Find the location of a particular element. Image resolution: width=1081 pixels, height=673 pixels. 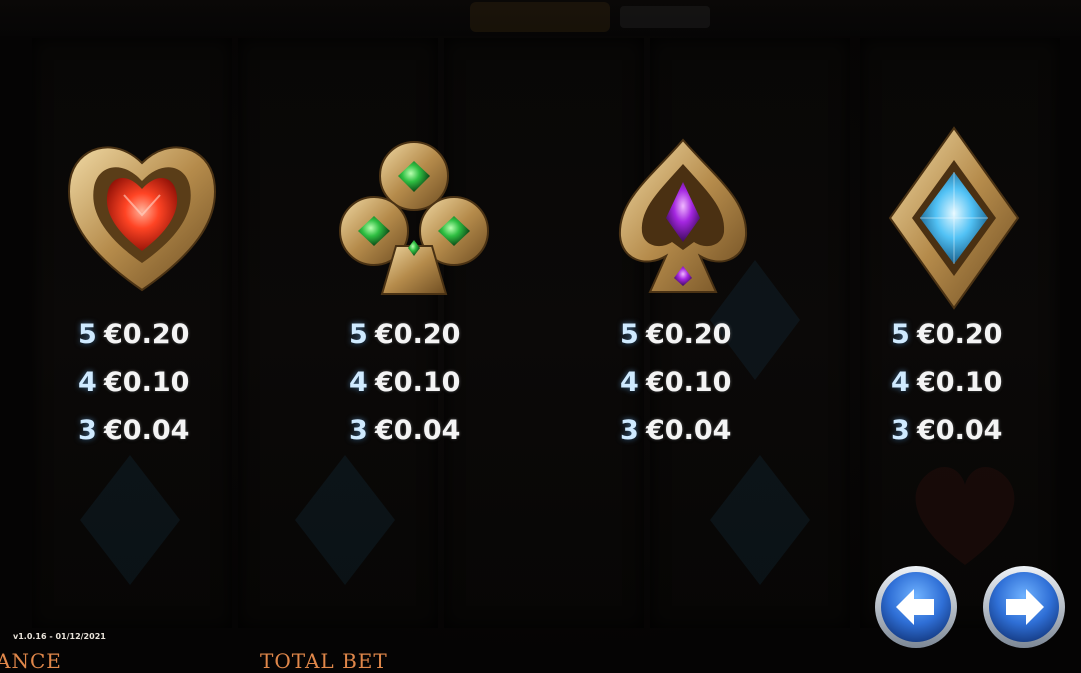

arrow-right-icon is located at coordinates (1024, 607).